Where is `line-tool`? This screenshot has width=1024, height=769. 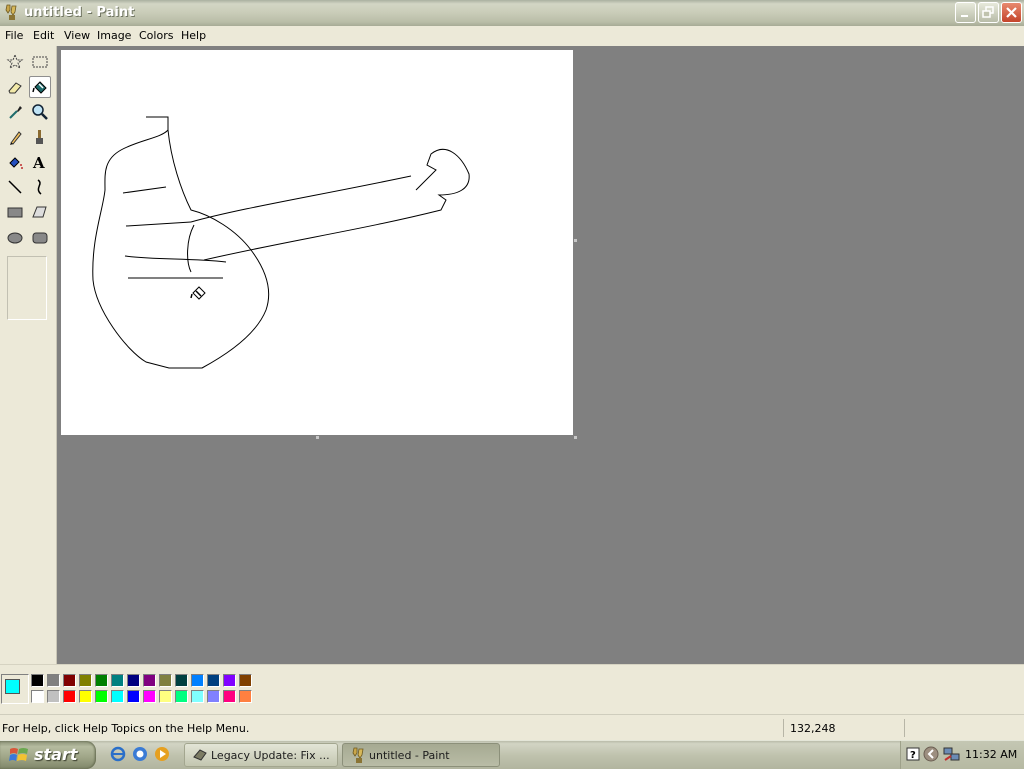
line-tool is located at coordinates (15, 187).